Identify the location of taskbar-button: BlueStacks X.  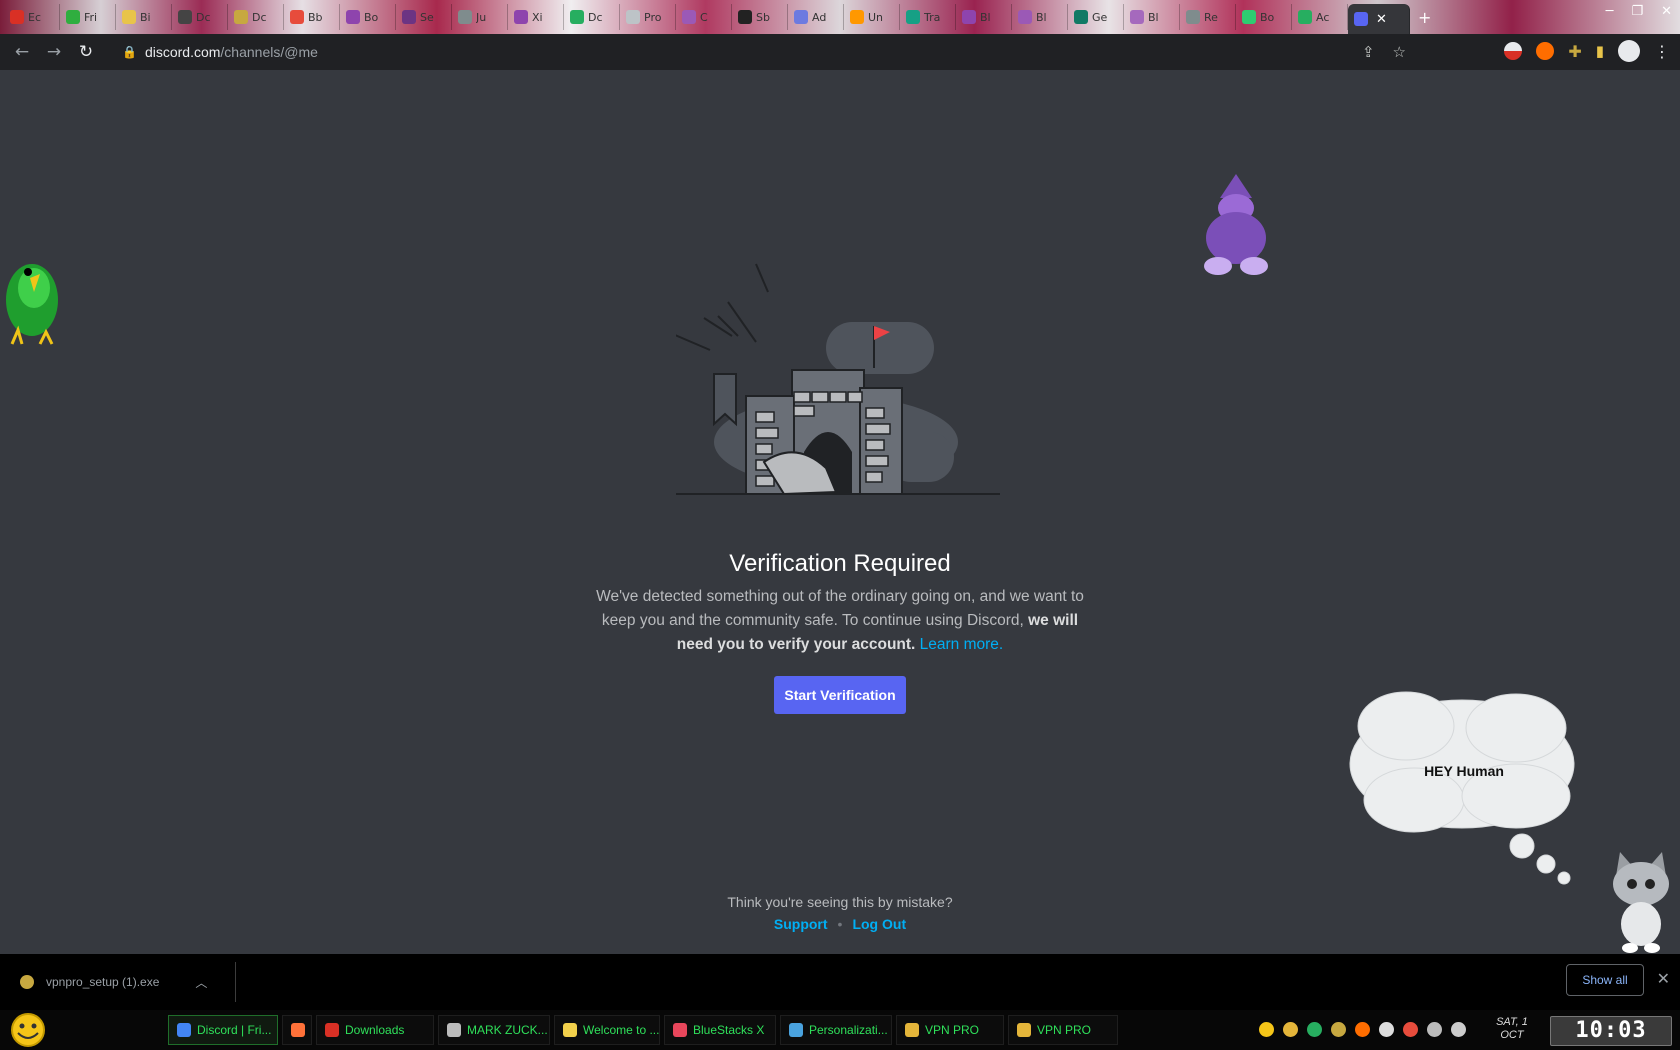
(720, 1030).